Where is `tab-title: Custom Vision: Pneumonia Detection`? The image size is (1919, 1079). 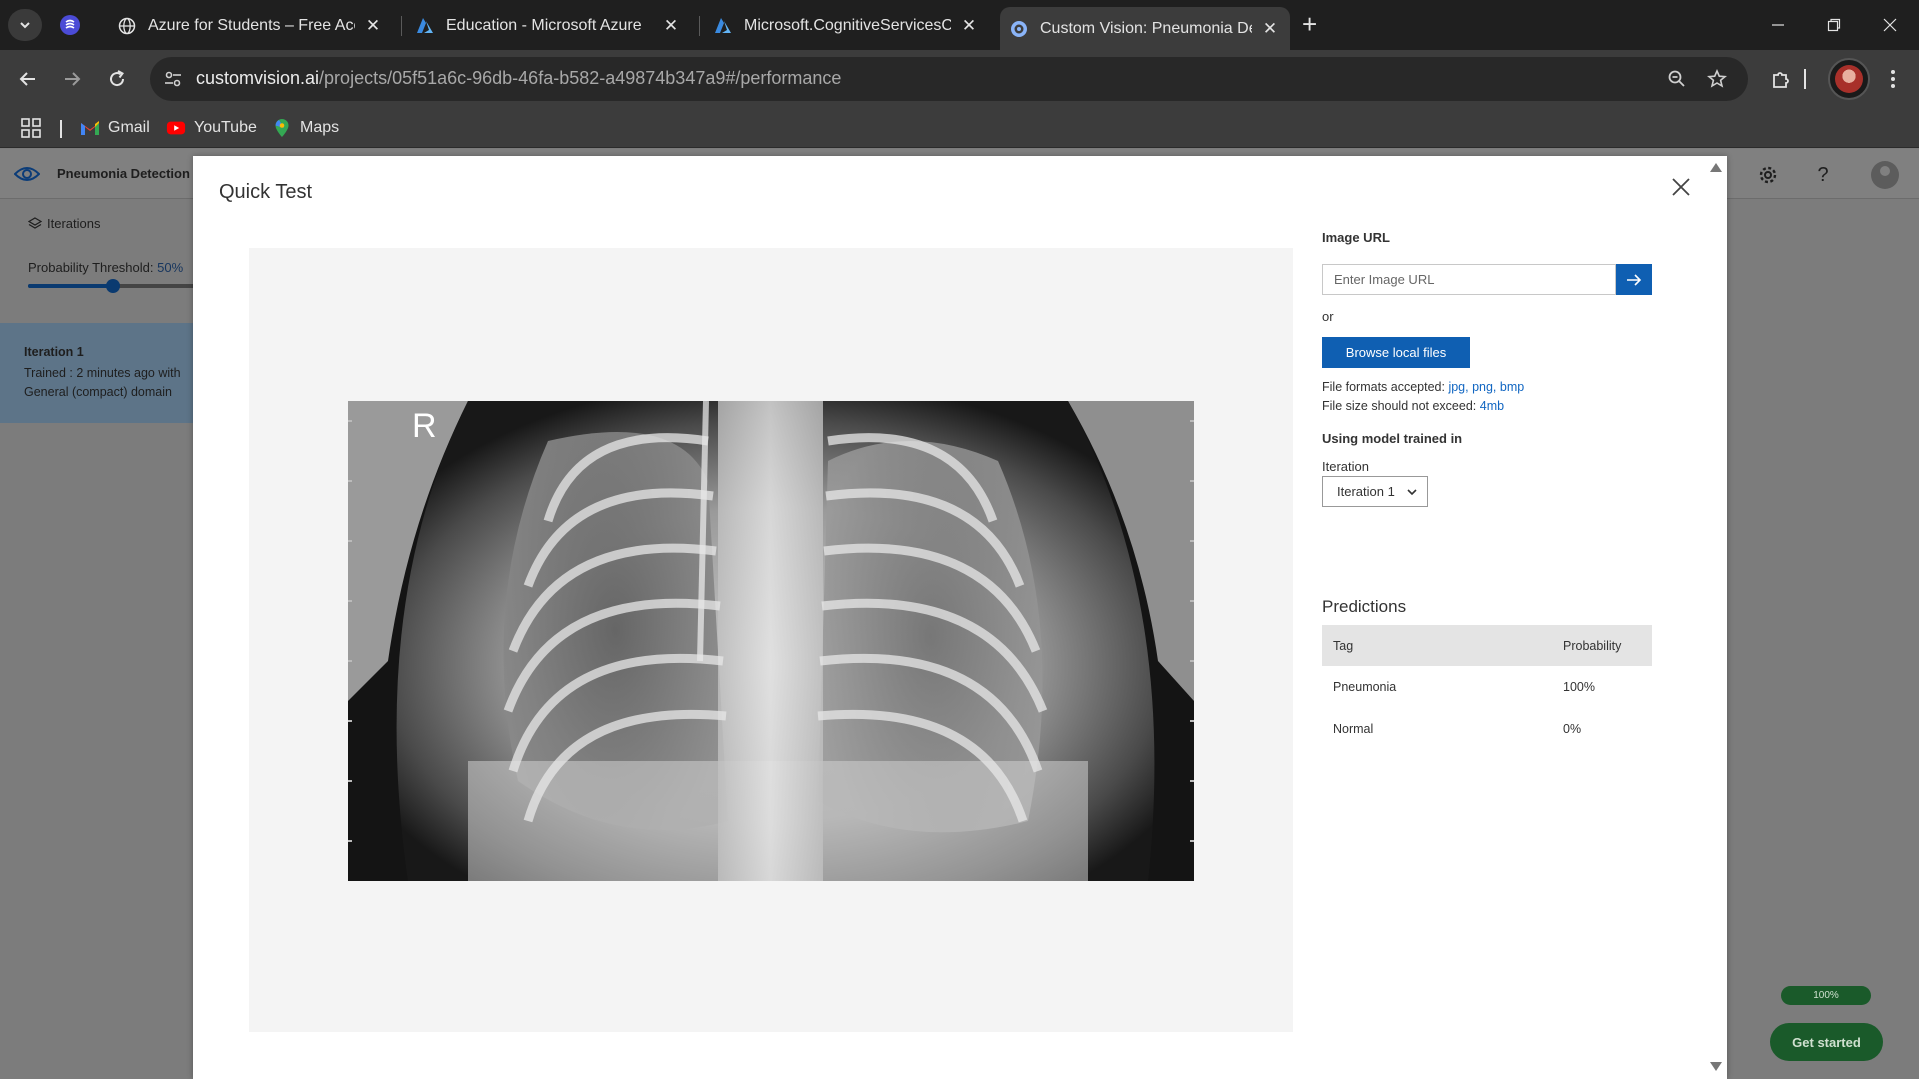
tab-title: Custom Vision: Pneumonia Detection is located at coordinates (1146, 28).